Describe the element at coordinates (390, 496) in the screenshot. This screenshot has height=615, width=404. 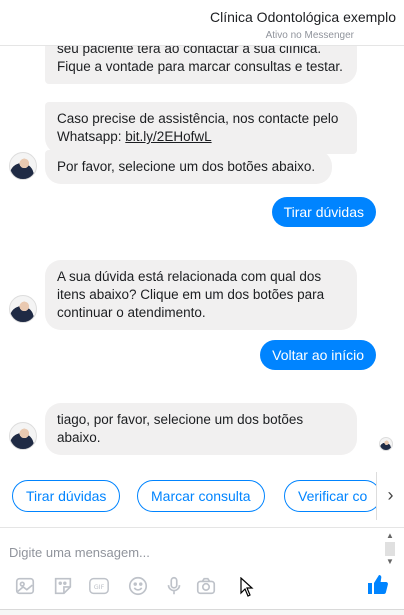
I see `chevron-right-icon: ›` at that location.